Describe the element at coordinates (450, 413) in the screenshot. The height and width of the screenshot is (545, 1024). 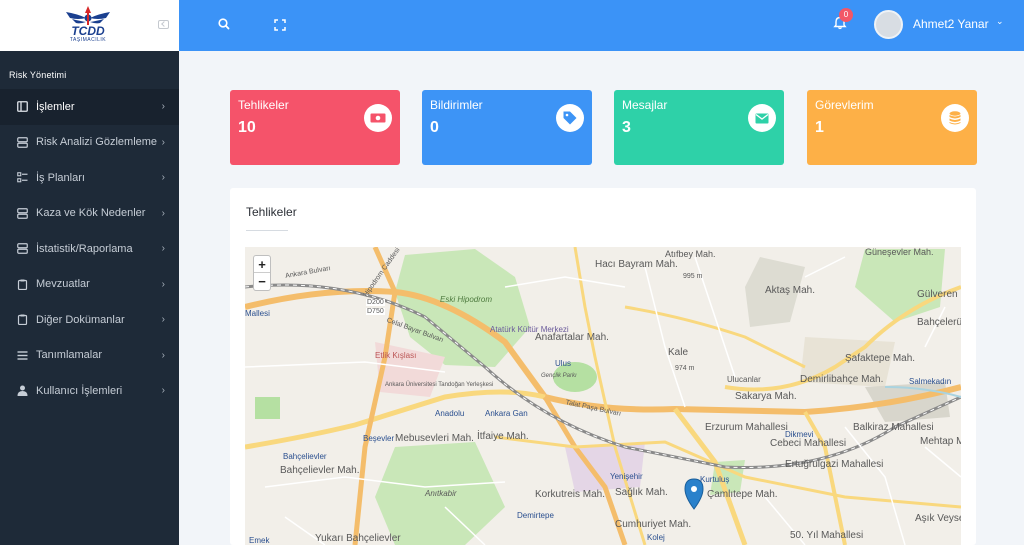
I see `map-label: Anadolu` at that location.